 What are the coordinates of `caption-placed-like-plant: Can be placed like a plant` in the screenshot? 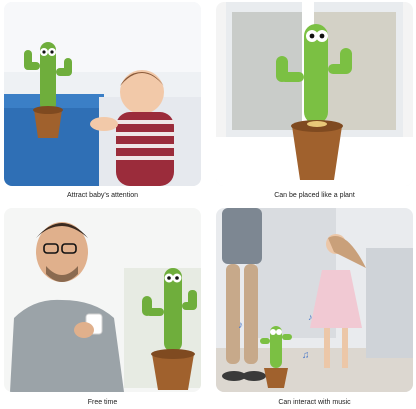 It's located at (314, 195).